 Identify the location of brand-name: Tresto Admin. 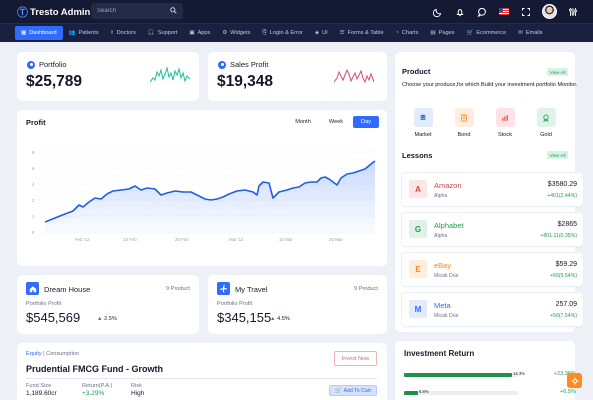
(60, 12).